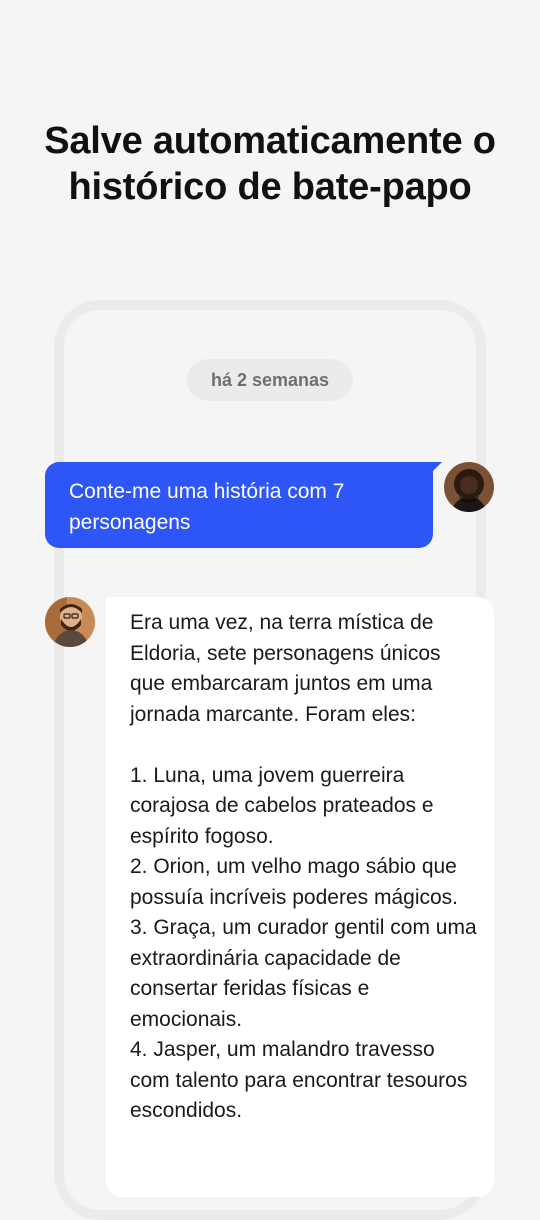 The height and width of the screenshot is (1220, 540). What do you see at coordinates (243, 505) in the screenshot?
I see `user-message-bubble: Conte-me uma história com 7 personagens` at bounding box center [243, 505].